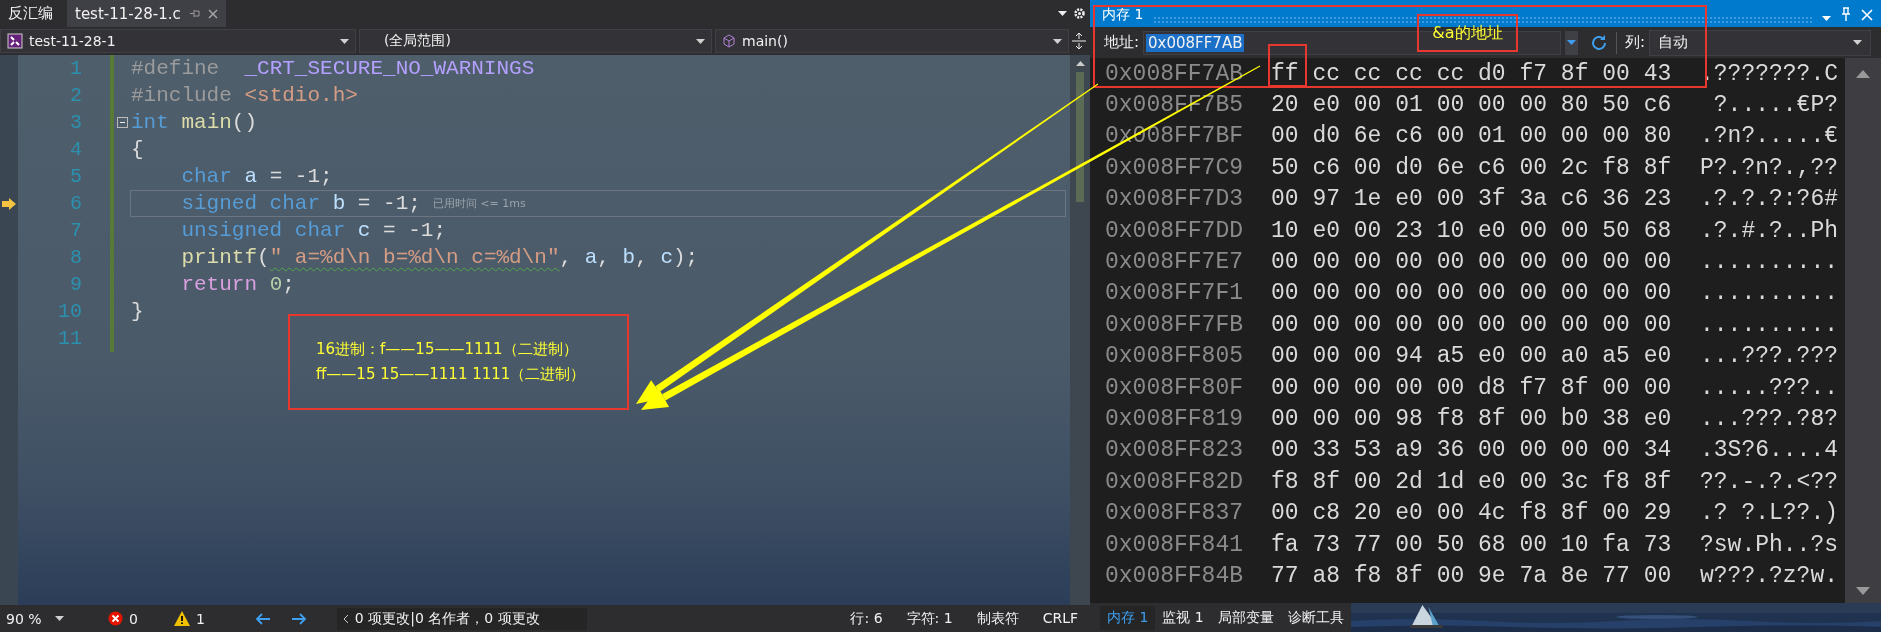 The width and height of the screenshot is (1881, 632). What do you see at coordinates (1616, 544) in the screenshot?
I see `hex-byte: fa` at bounding box center [1616, 544].